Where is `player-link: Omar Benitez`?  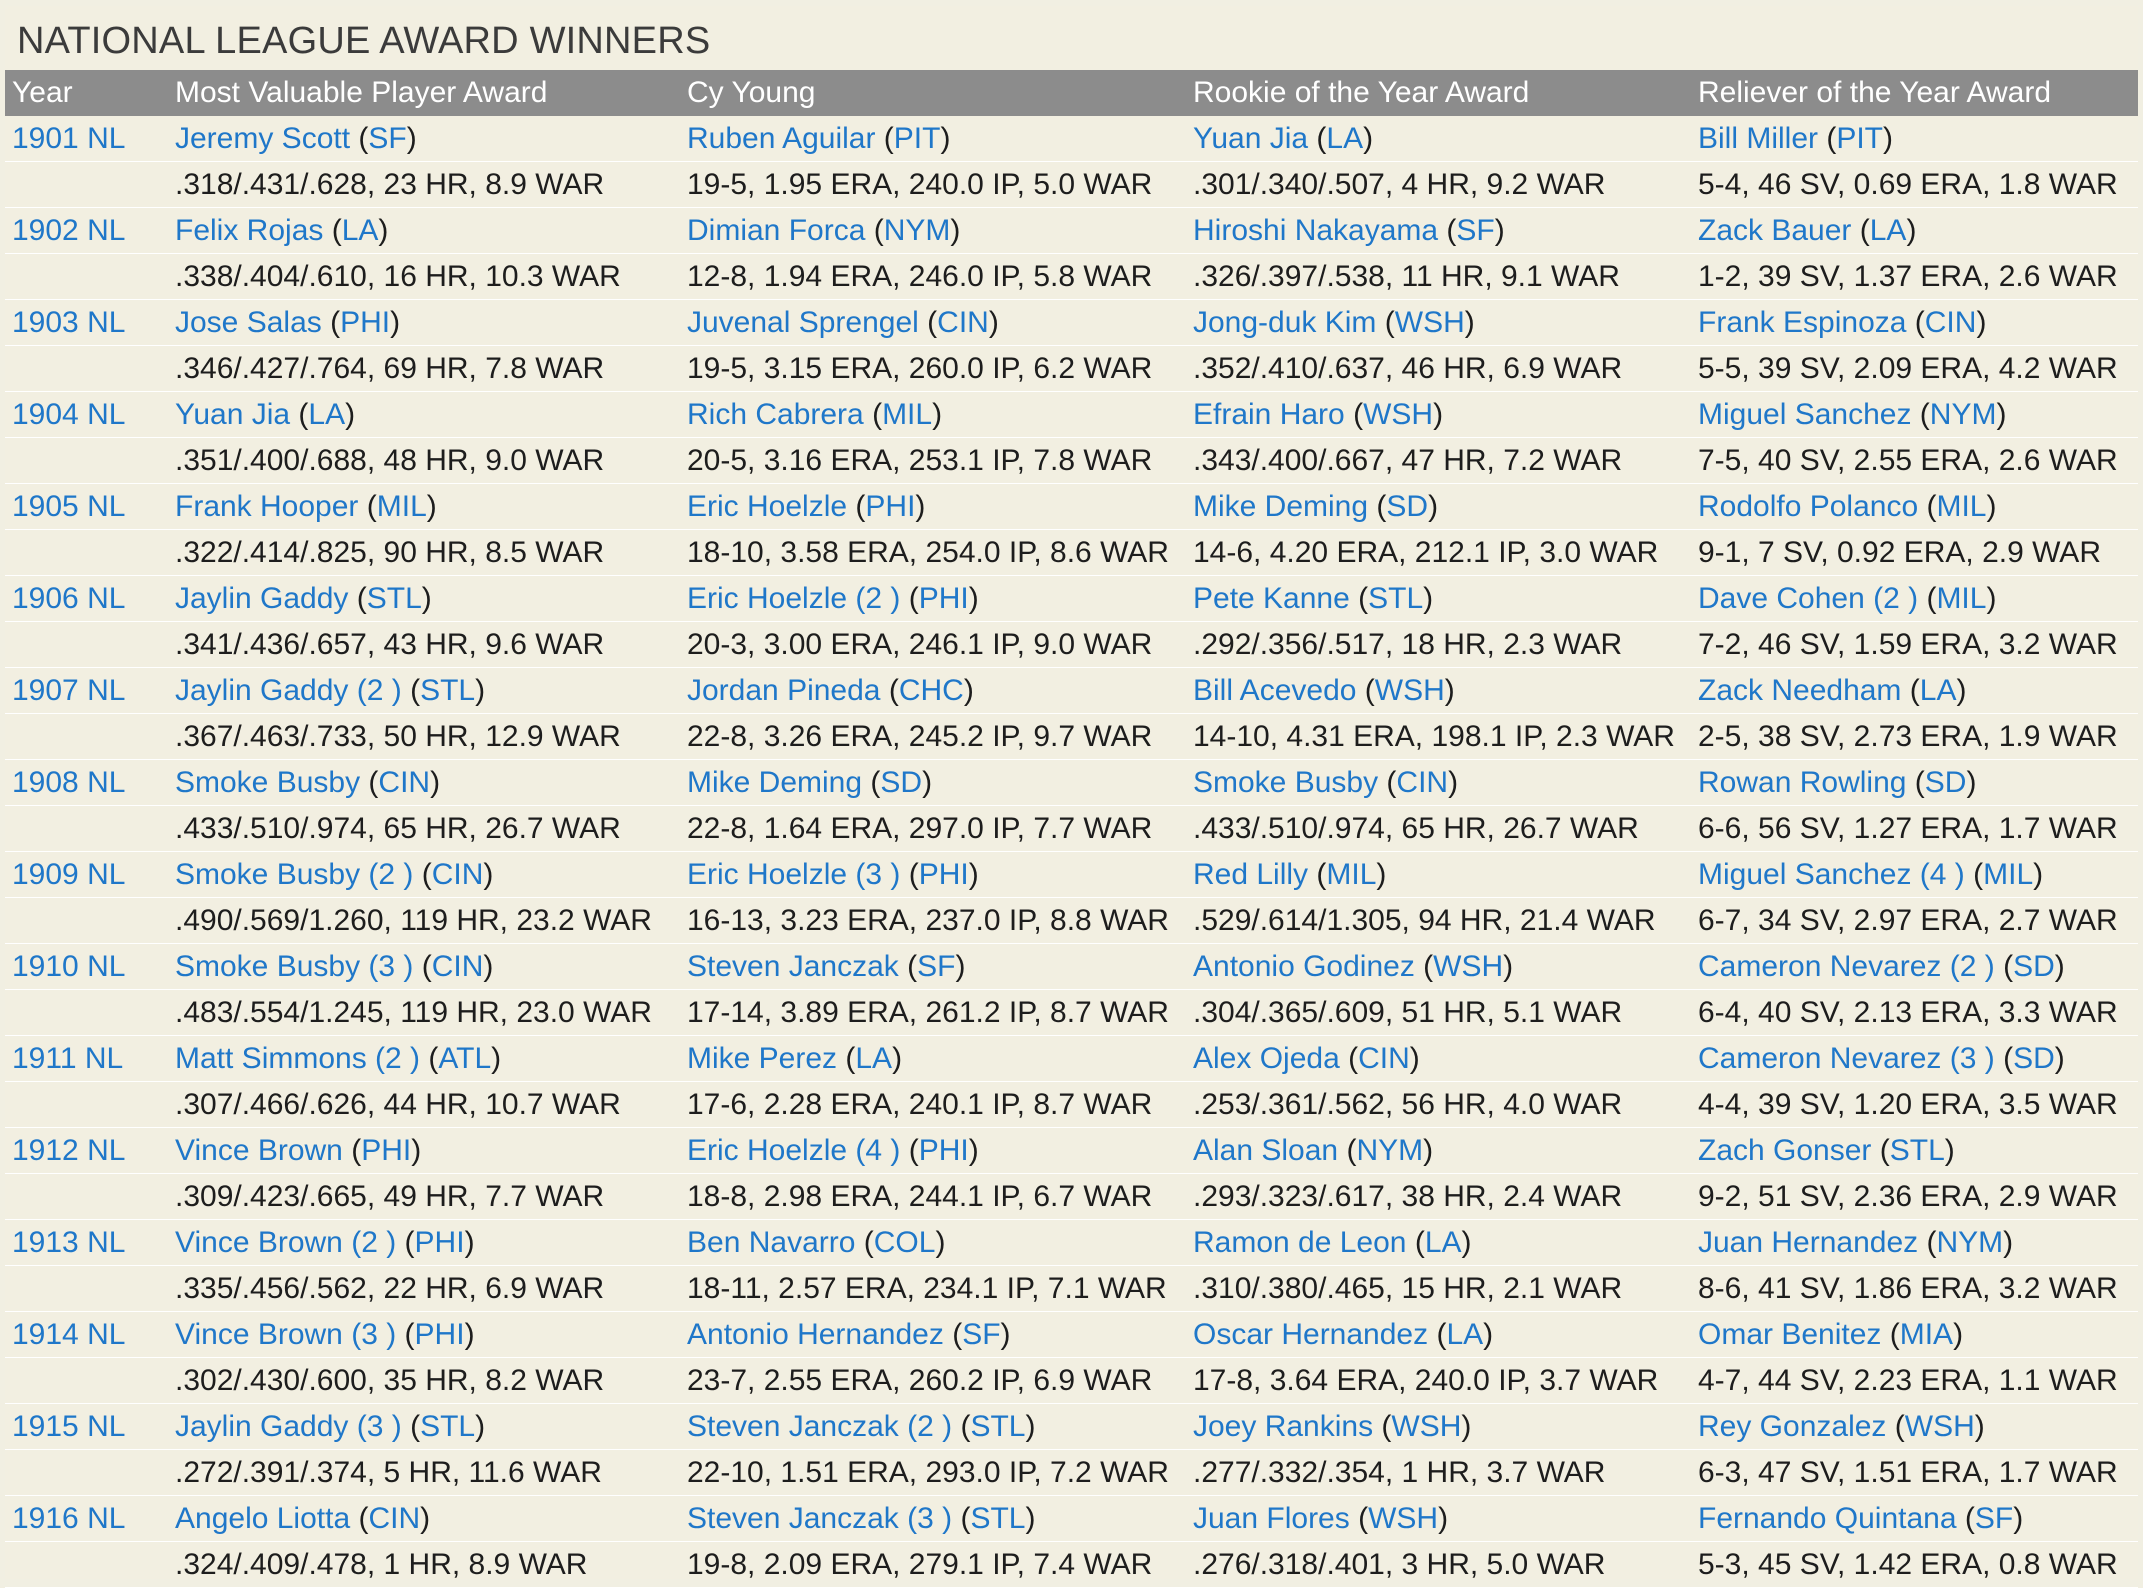
player-link: Omar Benitez is located at coordinates (1789, 1334).